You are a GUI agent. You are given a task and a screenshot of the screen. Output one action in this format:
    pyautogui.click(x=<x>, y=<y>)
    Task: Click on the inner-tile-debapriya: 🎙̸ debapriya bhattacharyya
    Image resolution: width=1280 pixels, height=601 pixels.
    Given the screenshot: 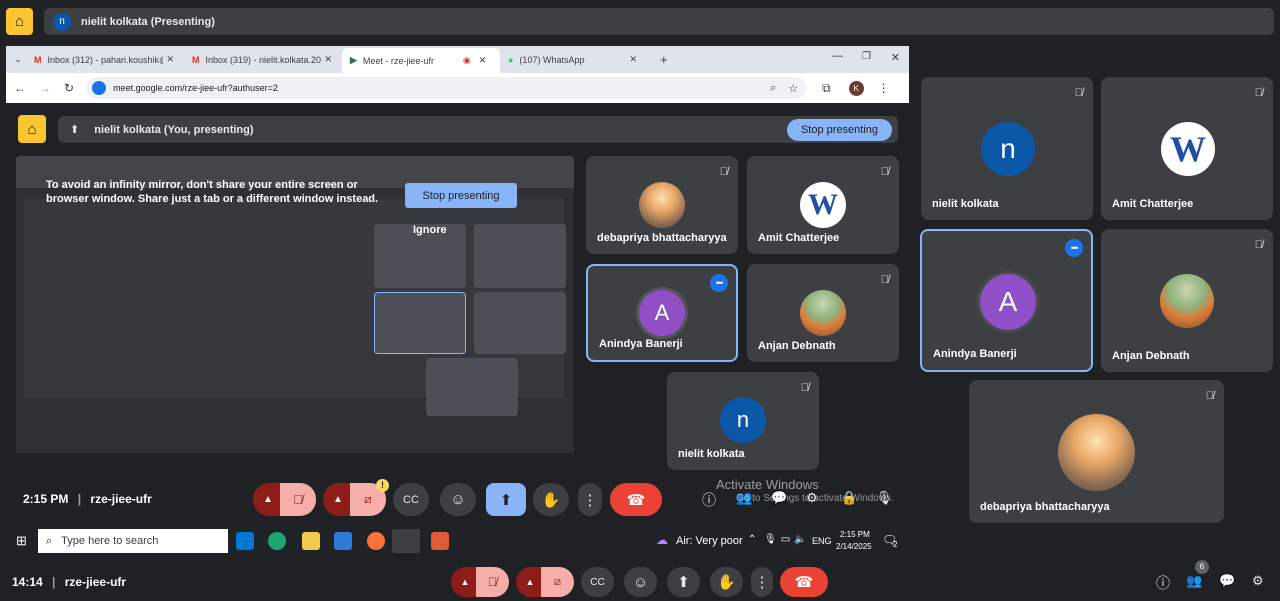 What is the action you would take?
    pyautogui.click(x=662, y=205)
    